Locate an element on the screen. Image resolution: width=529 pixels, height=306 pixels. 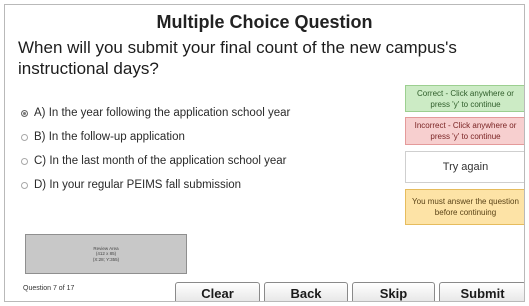
submit-button: Submit is located at coordinates (481, 291).